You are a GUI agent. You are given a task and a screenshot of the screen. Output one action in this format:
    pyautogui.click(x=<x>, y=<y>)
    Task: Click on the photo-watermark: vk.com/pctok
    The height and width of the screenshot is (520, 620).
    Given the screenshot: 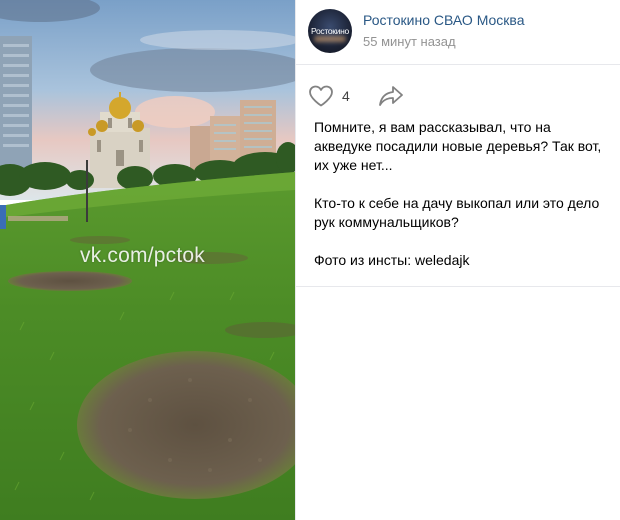 What is the action you would take?
    pyautogui.click(x=142, y=255)
    